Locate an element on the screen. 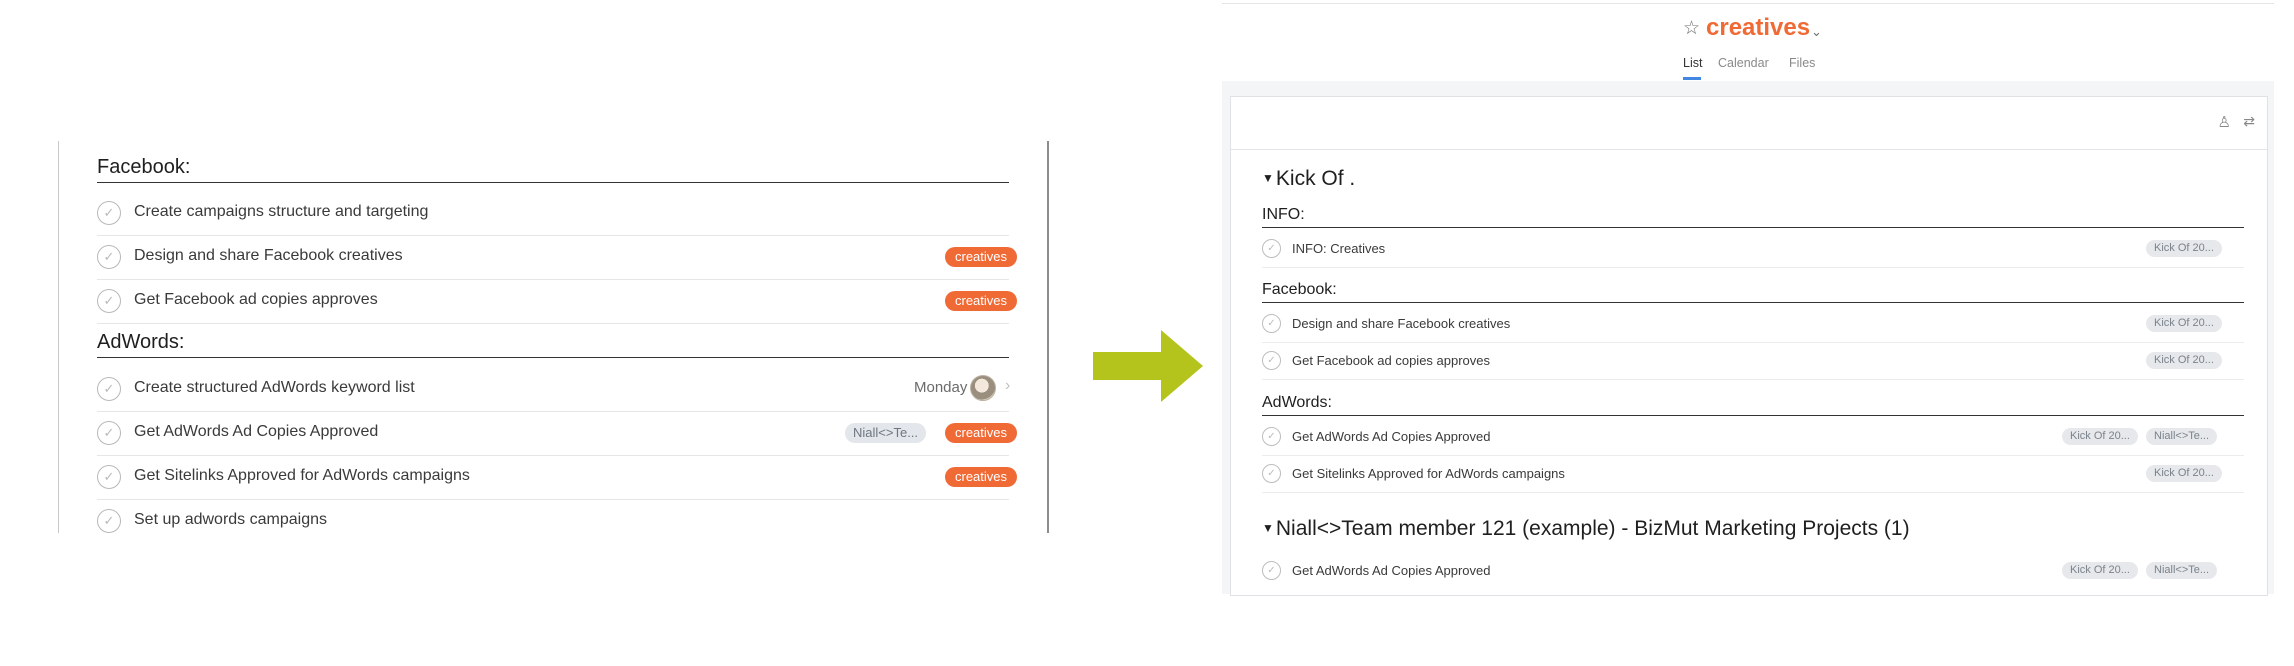 Image resolution: width=2294 pixels, height=666 pixels. tab-calendar: Calendar is located at coordinates (1743, 63).